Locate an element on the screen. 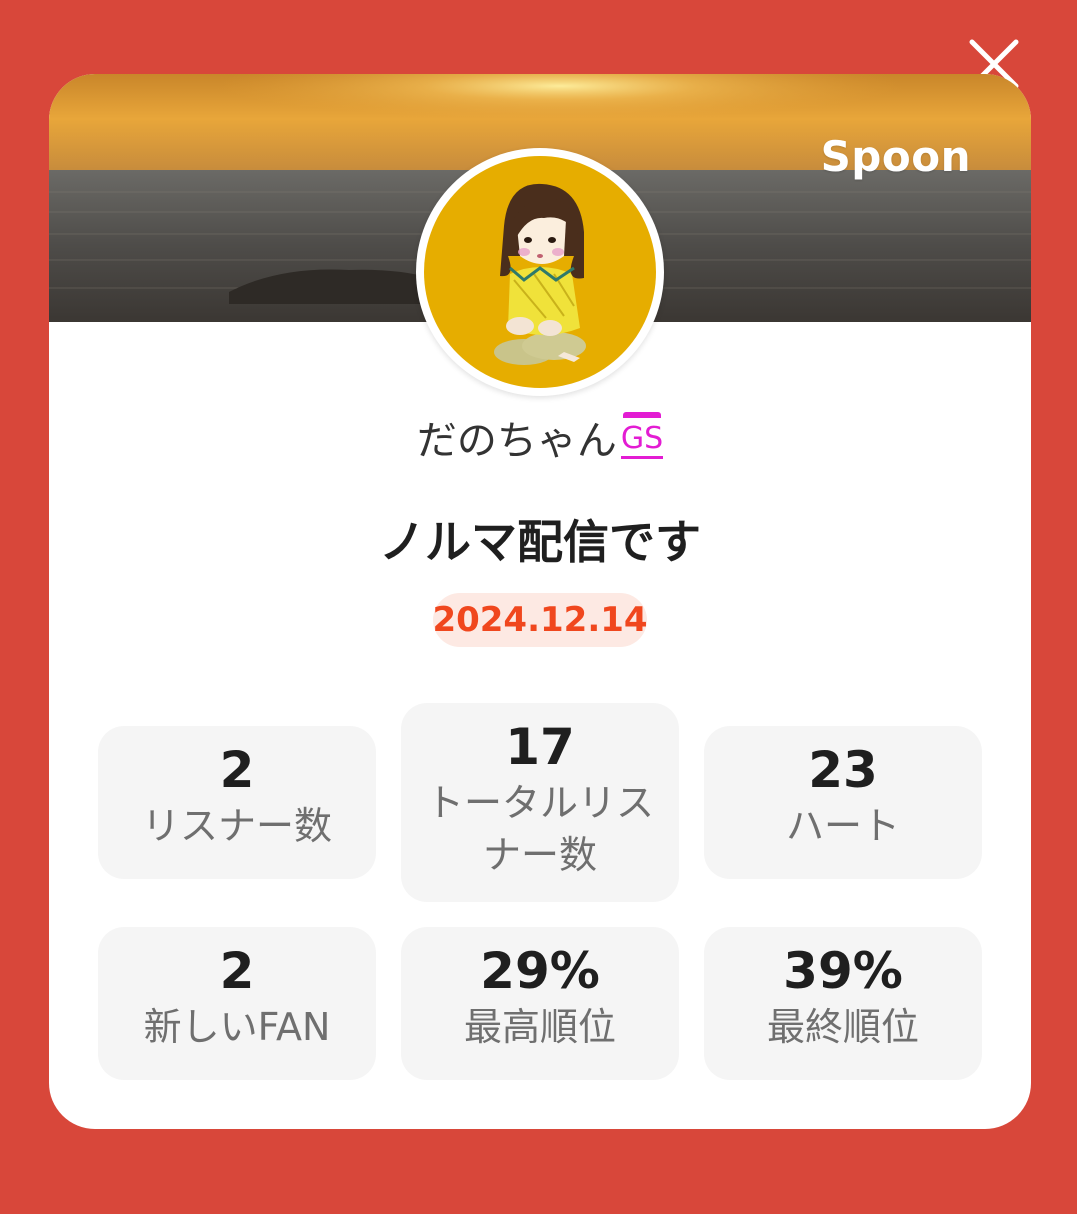 This screenshot has width=1077, height=1214. username: だのちゃん GS is located at coordinates (540, 437).